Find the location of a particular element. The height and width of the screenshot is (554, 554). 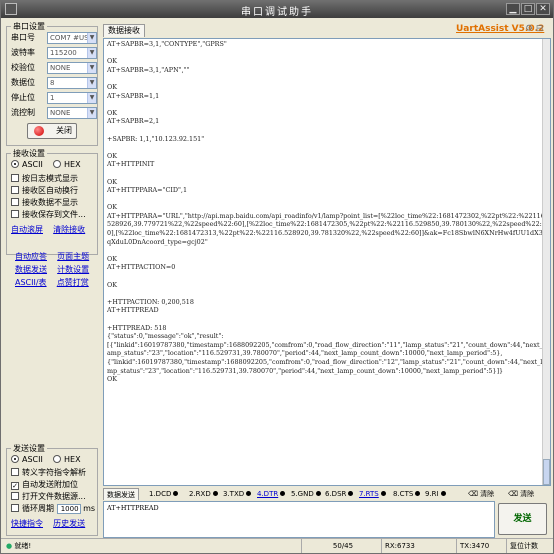

shortcut-link: 快捷指令 is located at coordinates (27, 523).